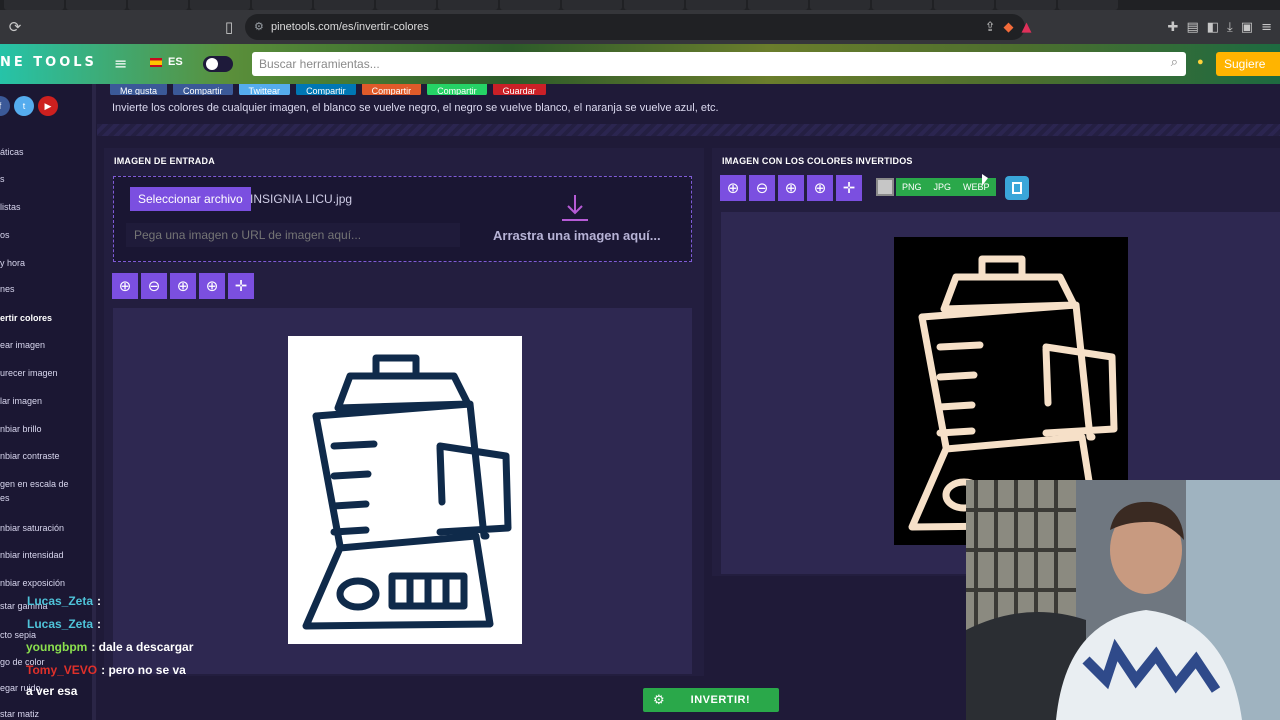 This screenshot has width=1280, height=720. What do you see at coordinates (1248, 64) in the screenshot?
I see `suggest-button: Sugiere` at bounding box center [1248, 64].